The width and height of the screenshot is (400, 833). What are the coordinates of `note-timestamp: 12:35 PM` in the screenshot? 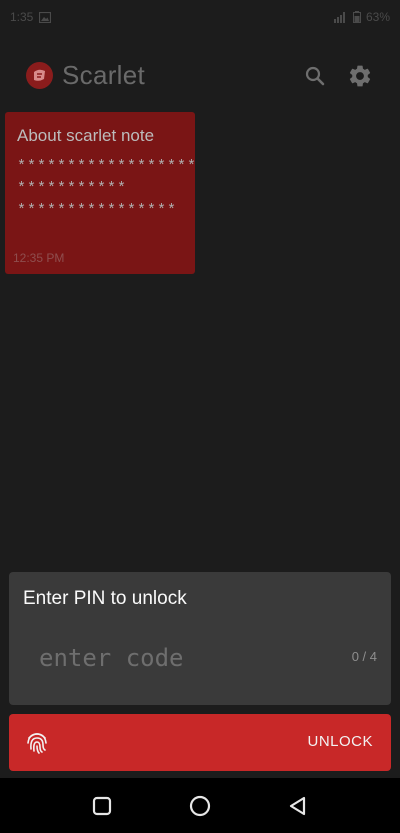 It's located at (39, 258).